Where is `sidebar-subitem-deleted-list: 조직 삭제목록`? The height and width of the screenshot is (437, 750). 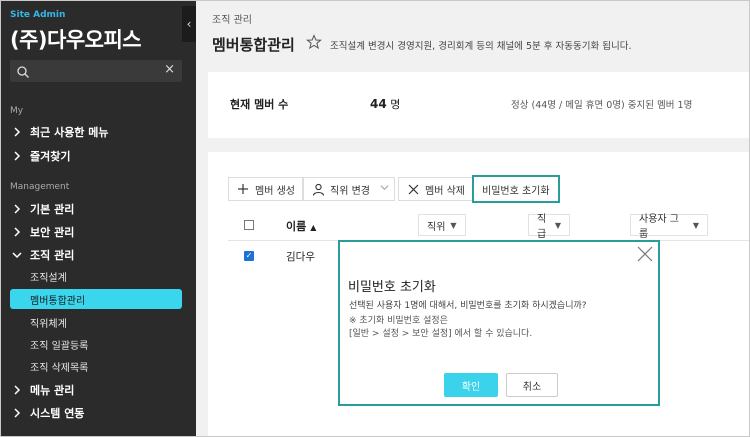
sidebar-subitem-deleted-list: 조직 삭제목록 is located at coordinates (96, 366).